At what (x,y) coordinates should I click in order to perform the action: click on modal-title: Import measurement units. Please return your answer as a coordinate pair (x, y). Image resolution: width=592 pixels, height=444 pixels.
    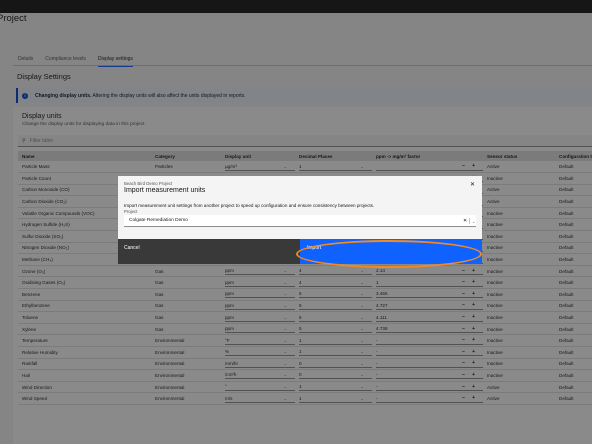
    Looking at the image, I should click on (165, 190).